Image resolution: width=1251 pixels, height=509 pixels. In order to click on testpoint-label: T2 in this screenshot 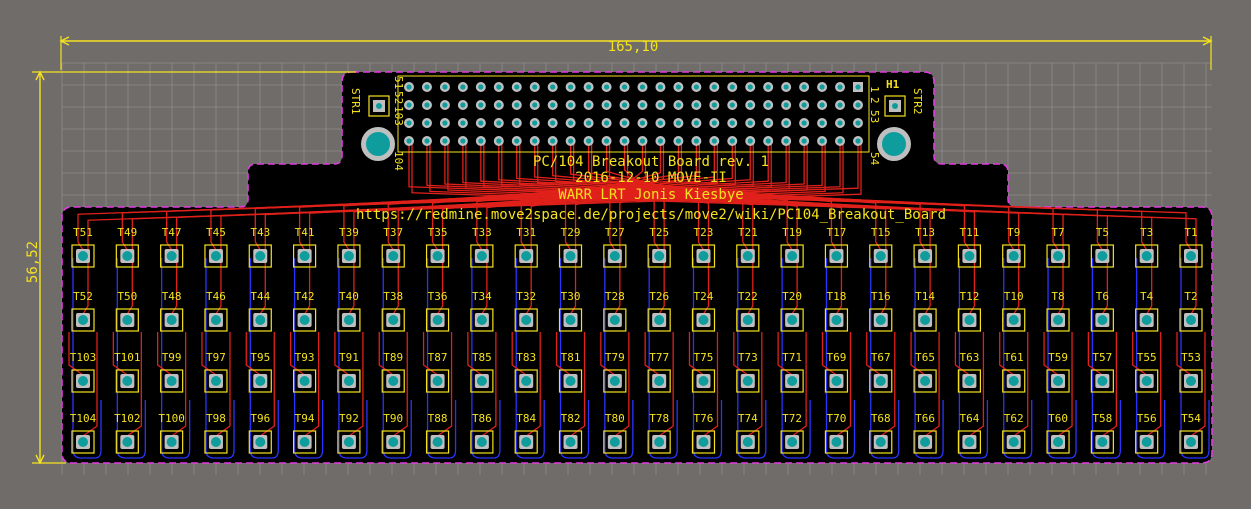, I will do `click(1190, 296)`.